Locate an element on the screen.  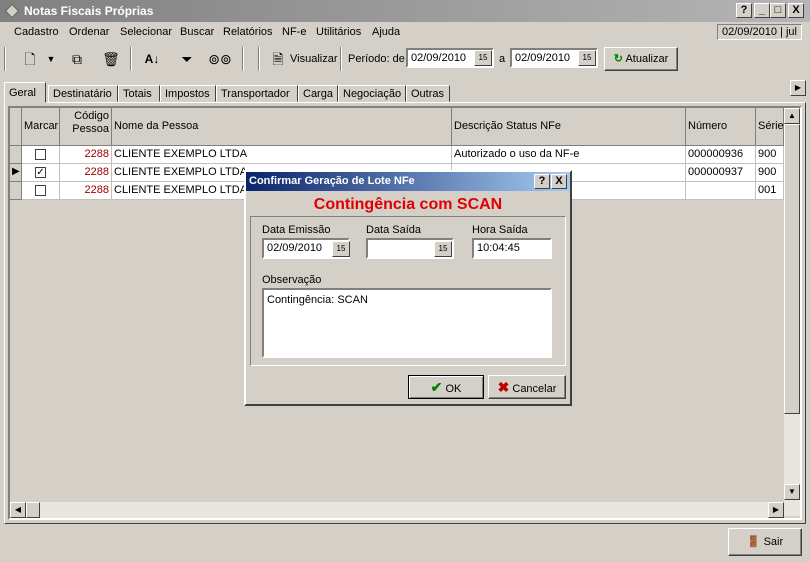
header-marcar: Marcar is located at coordinates (41, 127).